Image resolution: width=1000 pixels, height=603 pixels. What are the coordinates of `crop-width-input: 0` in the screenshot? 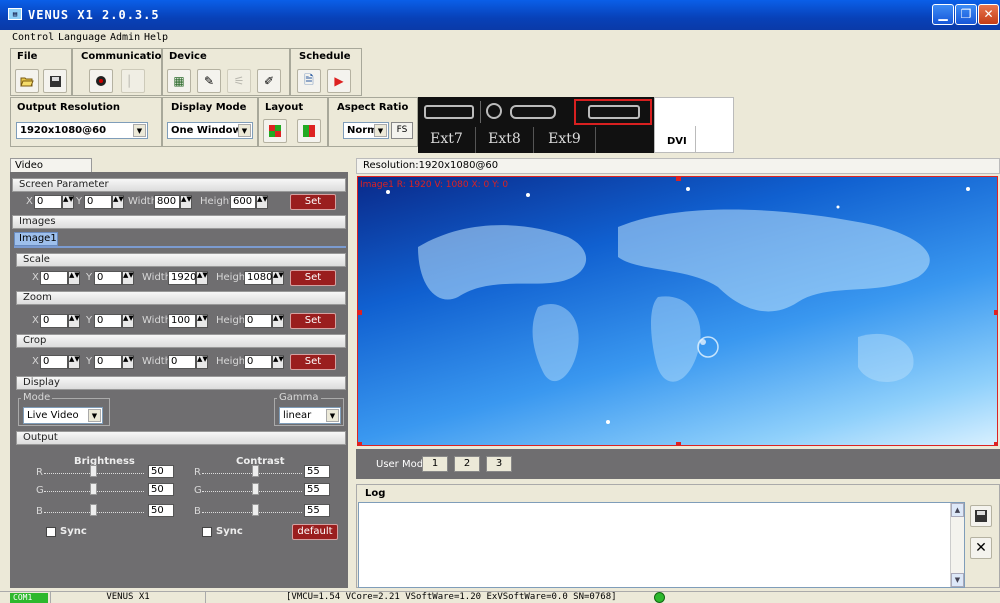 It's located at (182, 362).